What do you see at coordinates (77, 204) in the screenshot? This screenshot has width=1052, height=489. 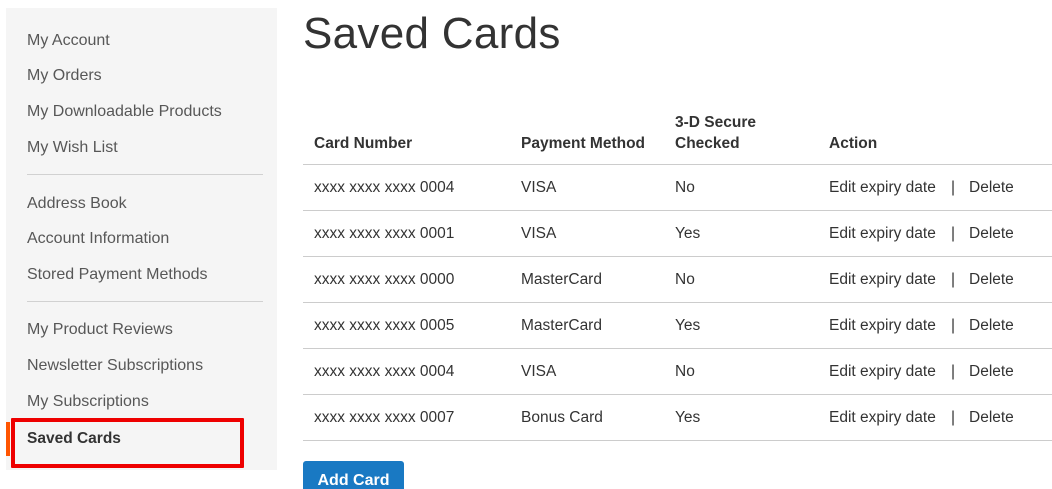 I see `sidebar-item-address-book: Address Book` at bounding box center [77, 204].